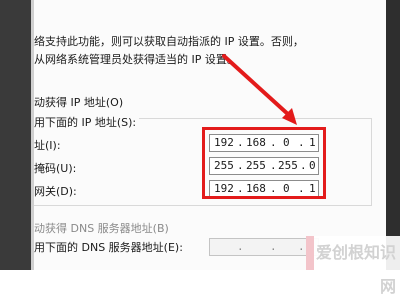 Image resolution: width=400 pixels, height=304 pixels. I want to click on arrow-shaft, so click(257, 86).